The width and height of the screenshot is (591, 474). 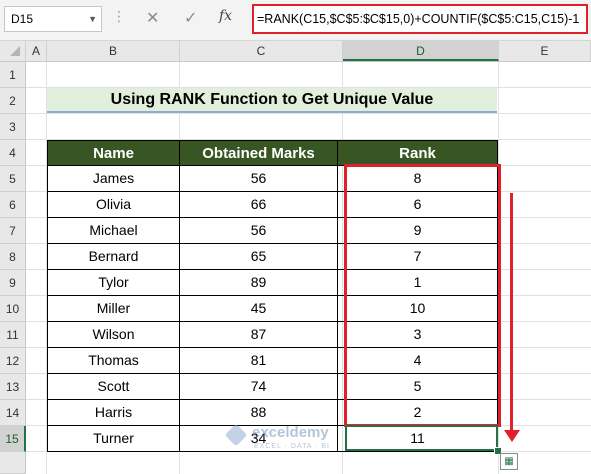 I want to click on column-header-e: E, so click(x=545, y=51).